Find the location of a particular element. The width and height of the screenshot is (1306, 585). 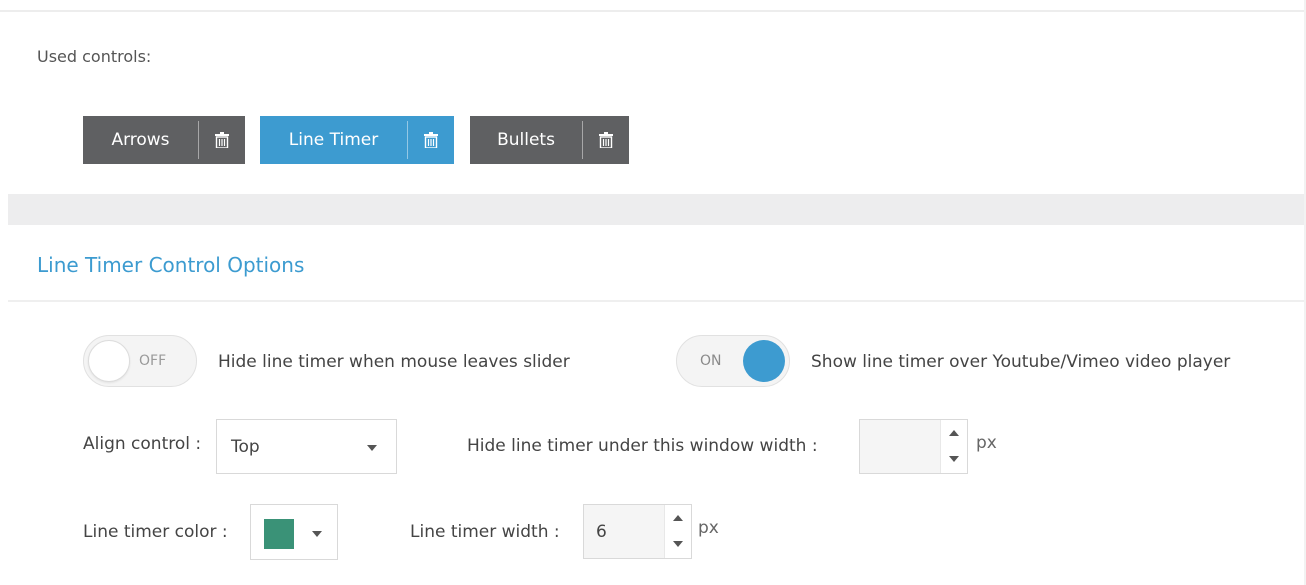

used-controls-label: Used controls: is located at coordinates (94, 56).